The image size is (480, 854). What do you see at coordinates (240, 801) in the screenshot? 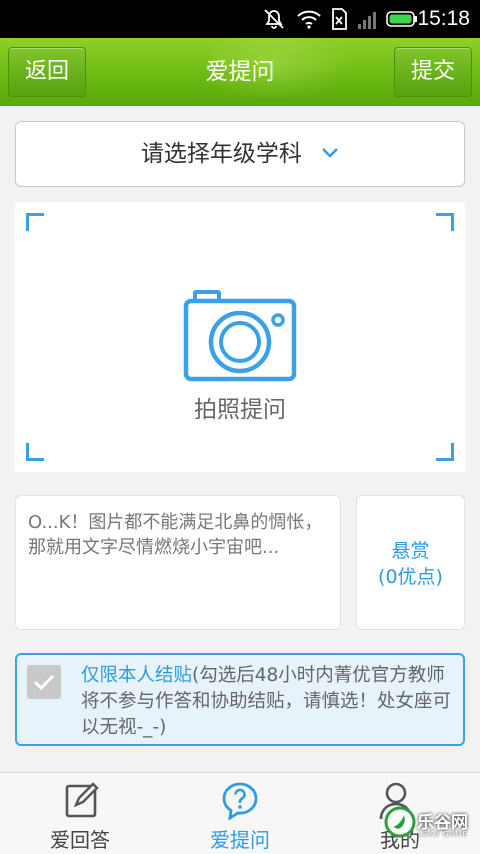
I see `question-bubble-icon` at bounding box center [240, 801].